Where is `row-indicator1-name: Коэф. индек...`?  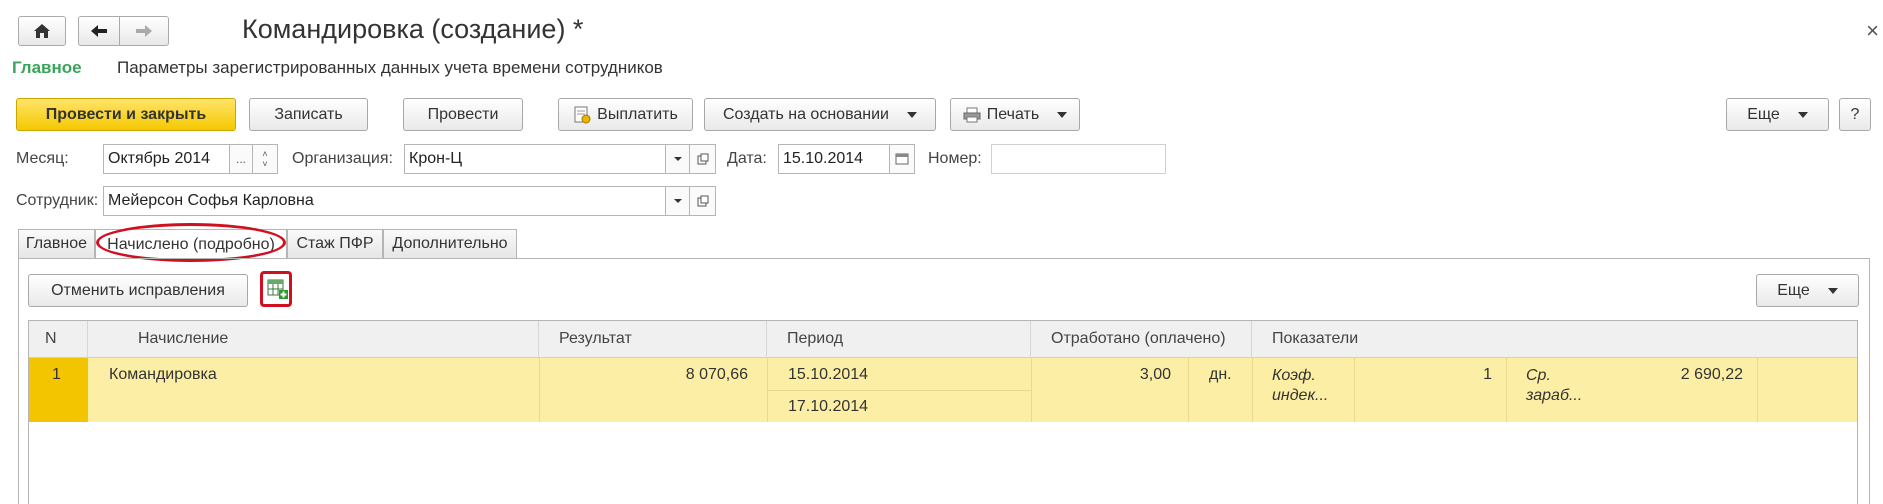 row-indicator1-name: Коэф. индек... is located at coordinates (1300, 385).